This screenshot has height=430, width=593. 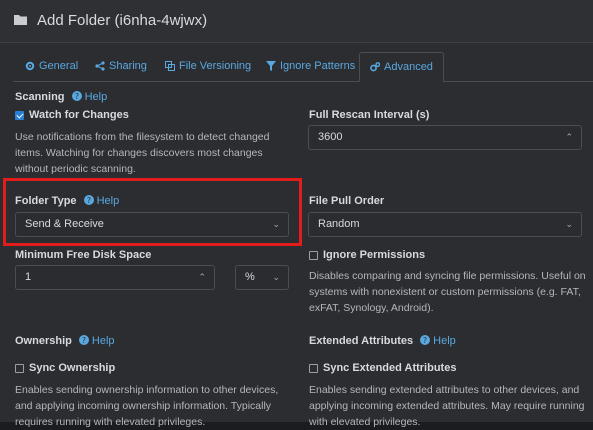 I want to click on extended-attributes-label: Extended Attributes ? Help, so click(x=382, y=341).